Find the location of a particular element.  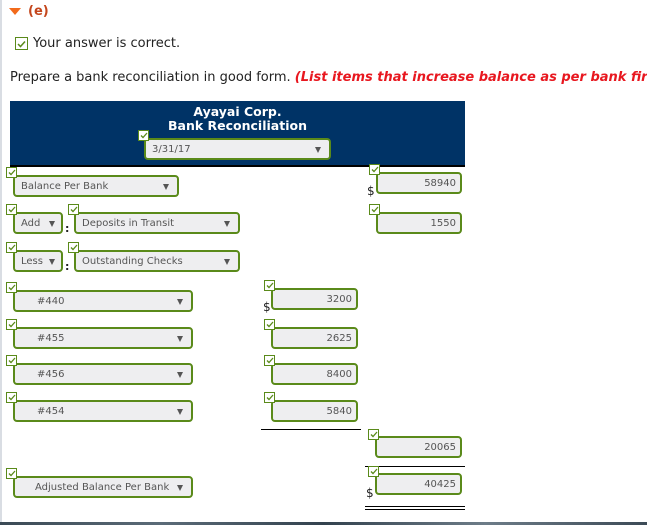

adjusted-balance-select: Adjusted Balance Per Bank is located at coordinates (103, 487).